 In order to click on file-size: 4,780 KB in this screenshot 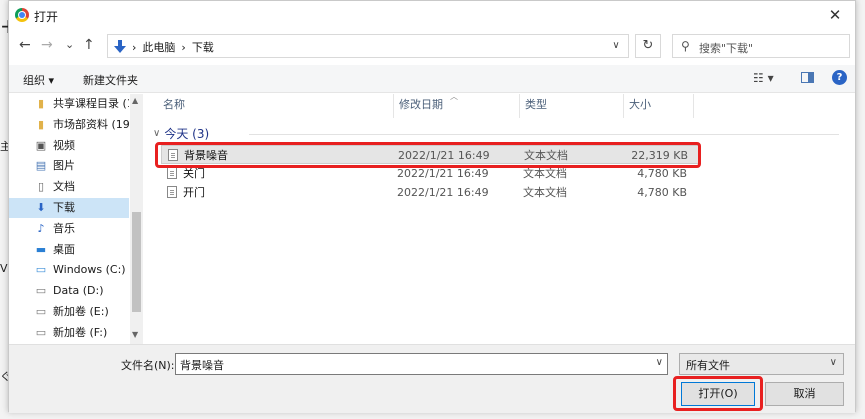, I will do `click(662, 192)`.